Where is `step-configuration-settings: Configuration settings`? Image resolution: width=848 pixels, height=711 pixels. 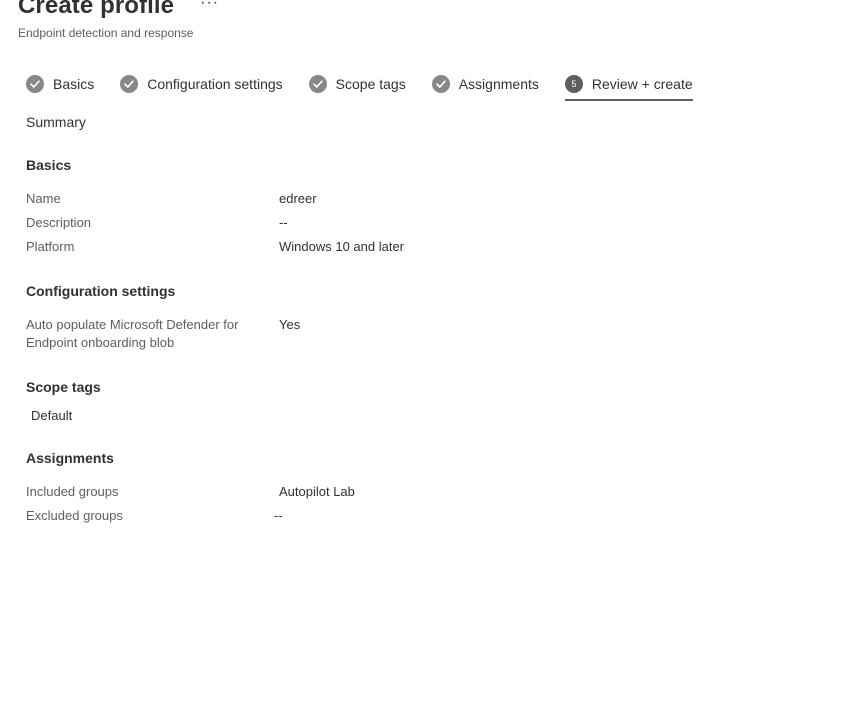 step-configuration-settings: Configuration settings is located at coordinates (201, 84).